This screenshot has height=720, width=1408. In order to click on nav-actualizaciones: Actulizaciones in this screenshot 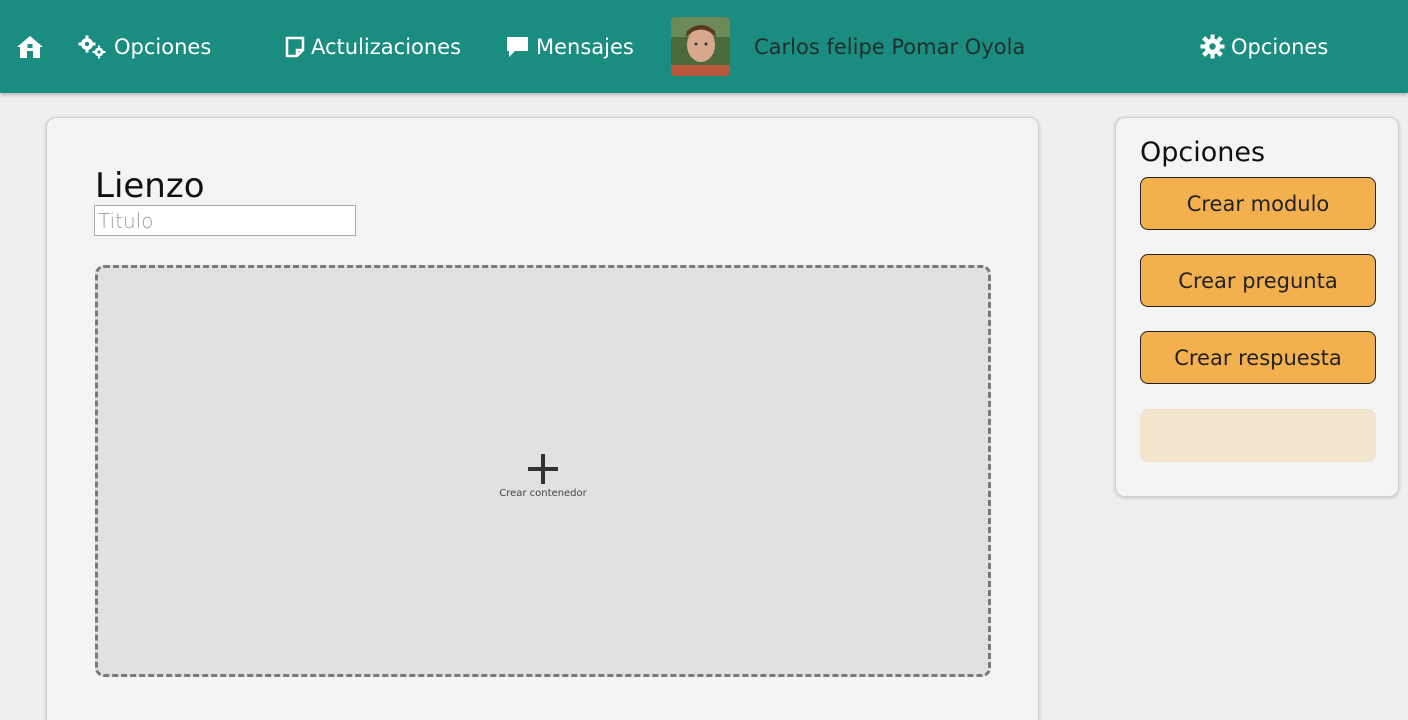, I will do `click(373, 46)`.